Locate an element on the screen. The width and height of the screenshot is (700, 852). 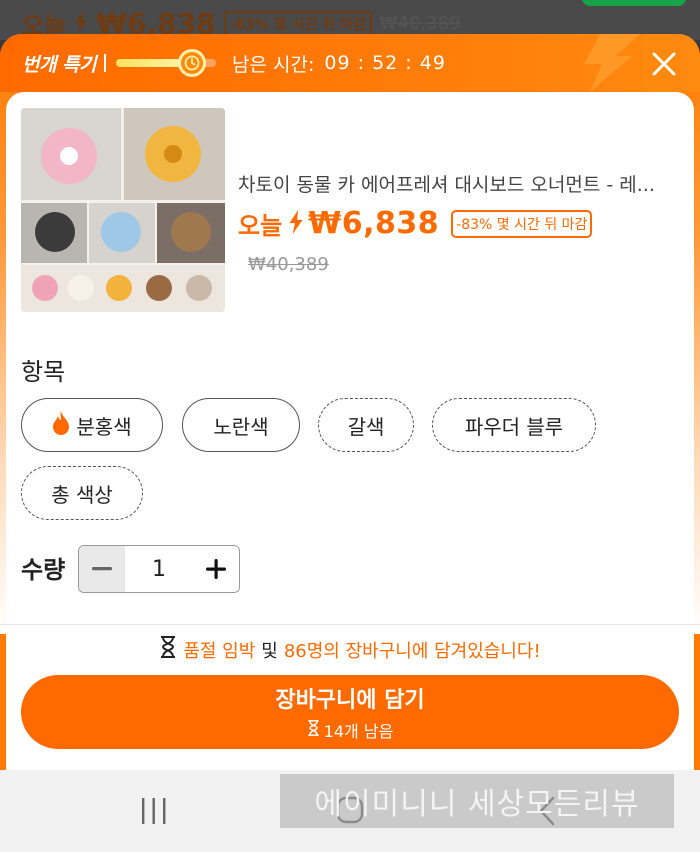
flash-sale-header: 번개 특기 남은 시간: 09 : 52 : 49 is located at coordinates (350, 63).